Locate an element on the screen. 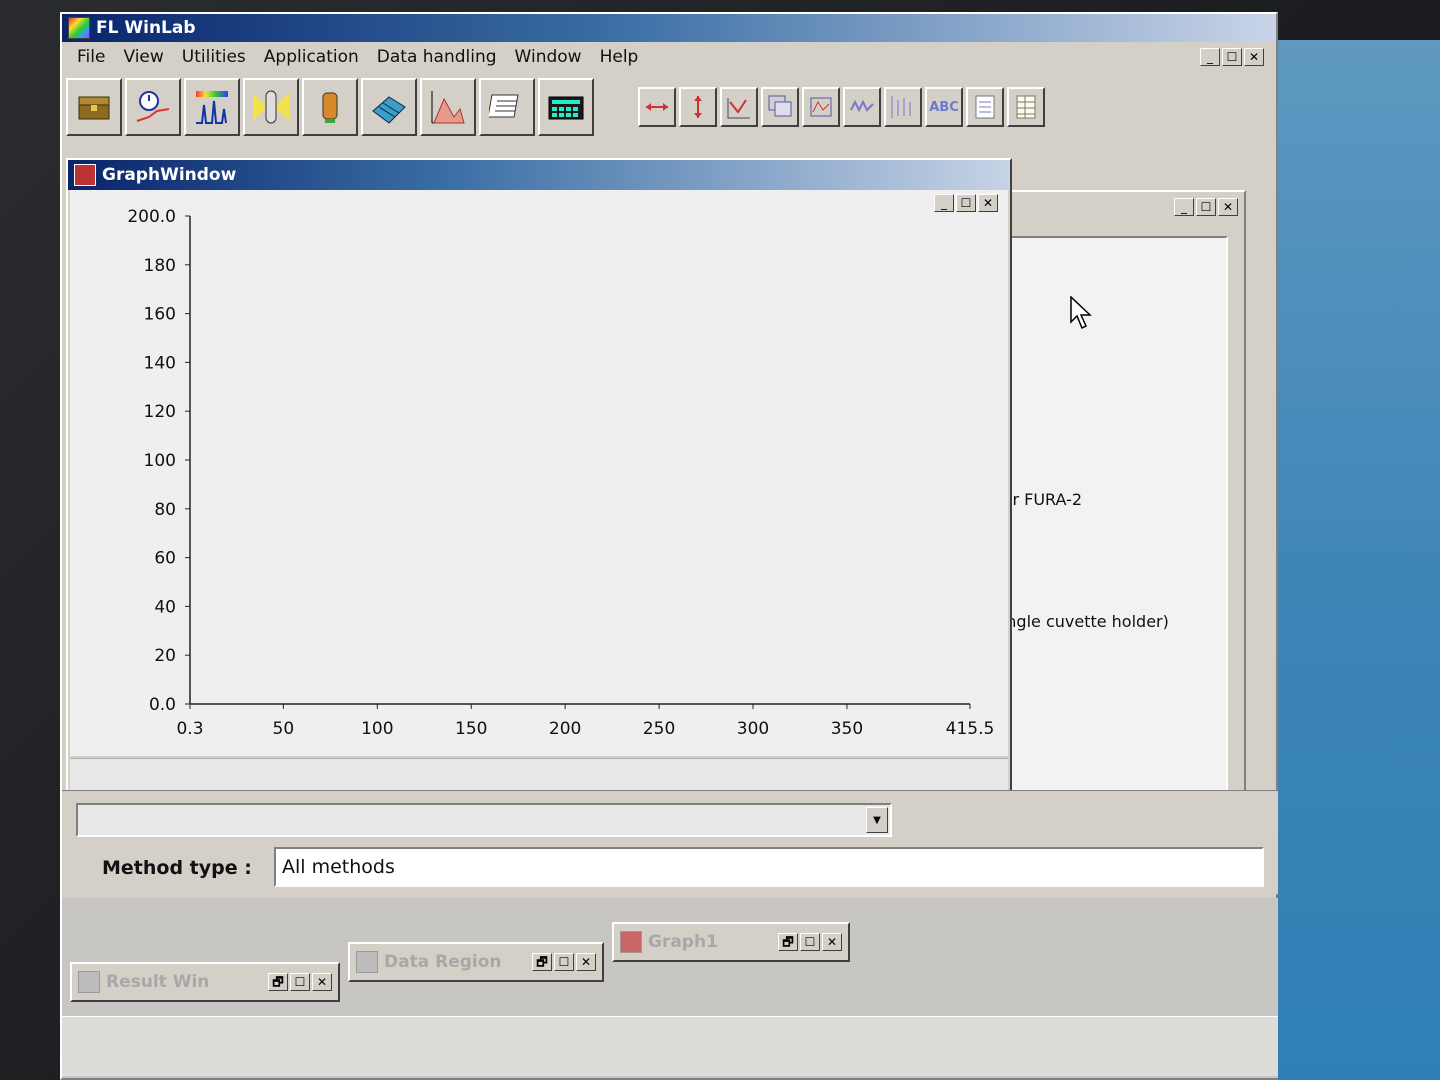 Image resolution: width=1440 pixels, height=1080 pixels. derivative-icon is located at coordinates (821, 107).